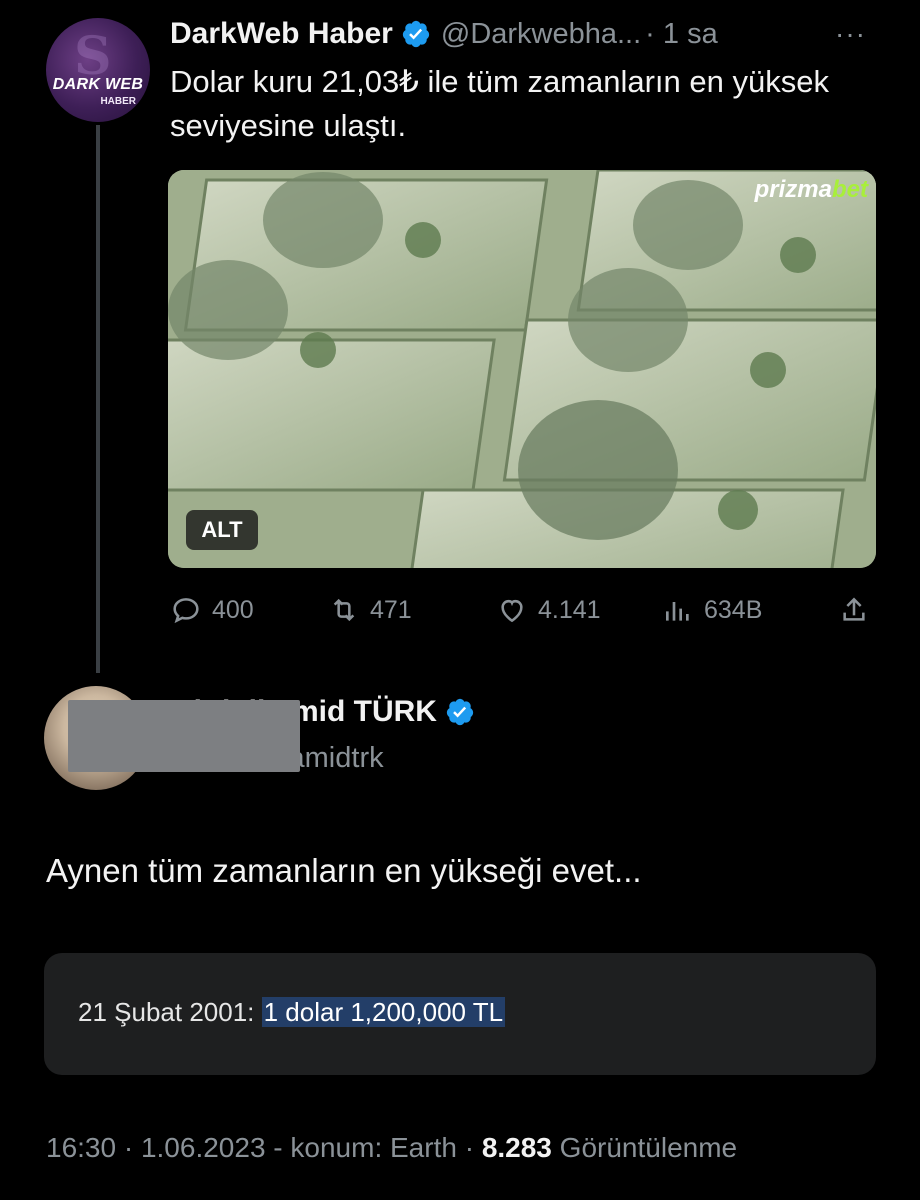 Image resolution: width=920 pixels, height=1200 pixels. What do you see at coordinates (383, 1012) in the screenshot?
I see `quote-highlight: 1 dolar 1,200,000 TL` at bounding box center [383, 1012].